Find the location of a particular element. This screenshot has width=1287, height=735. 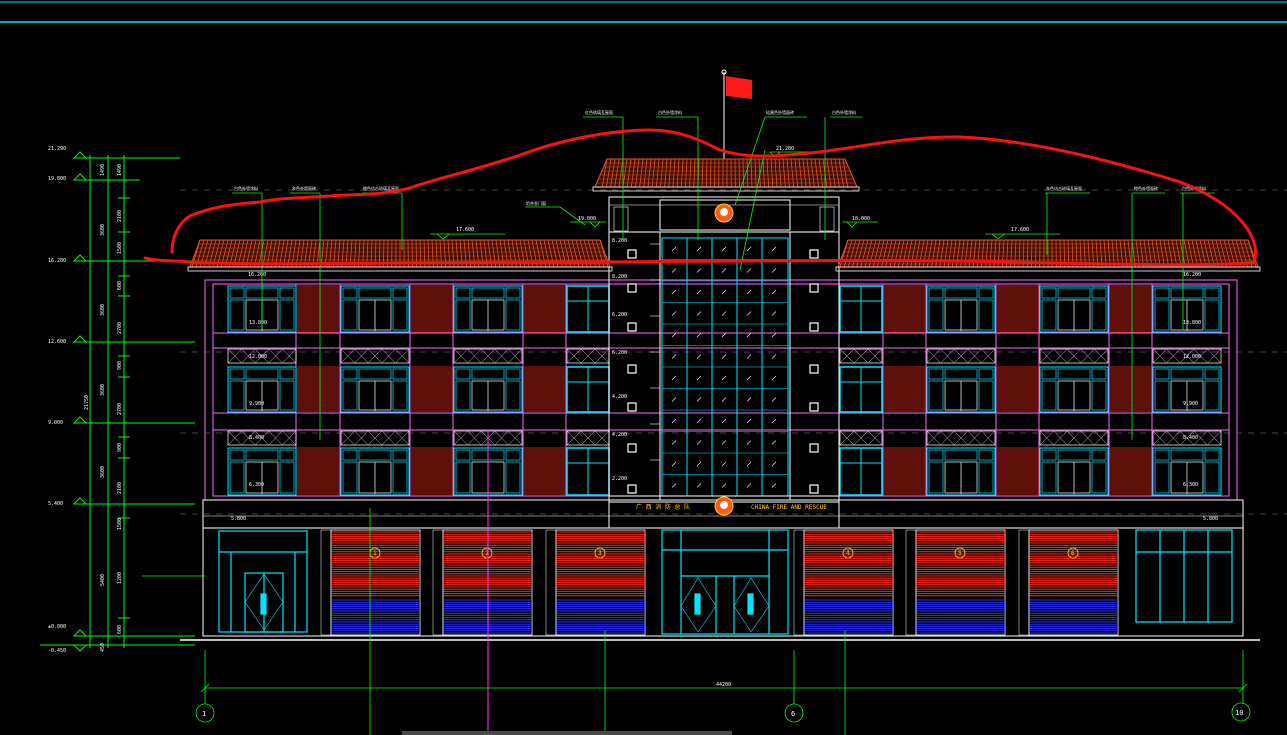

elev-label: 19.800 is located at coordinates (57, 179).